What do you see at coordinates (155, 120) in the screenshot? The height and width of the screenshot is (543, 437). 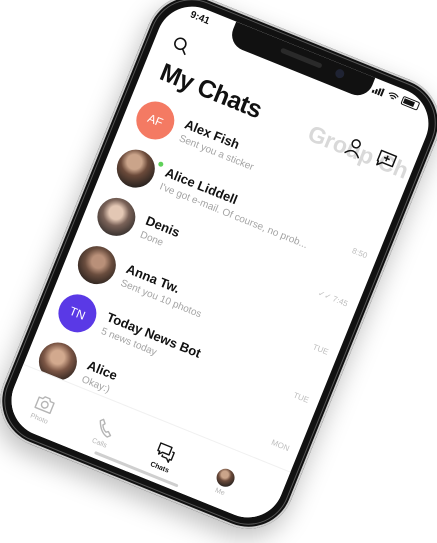 I see `avatar: AF` at bounding box center [155, 120].